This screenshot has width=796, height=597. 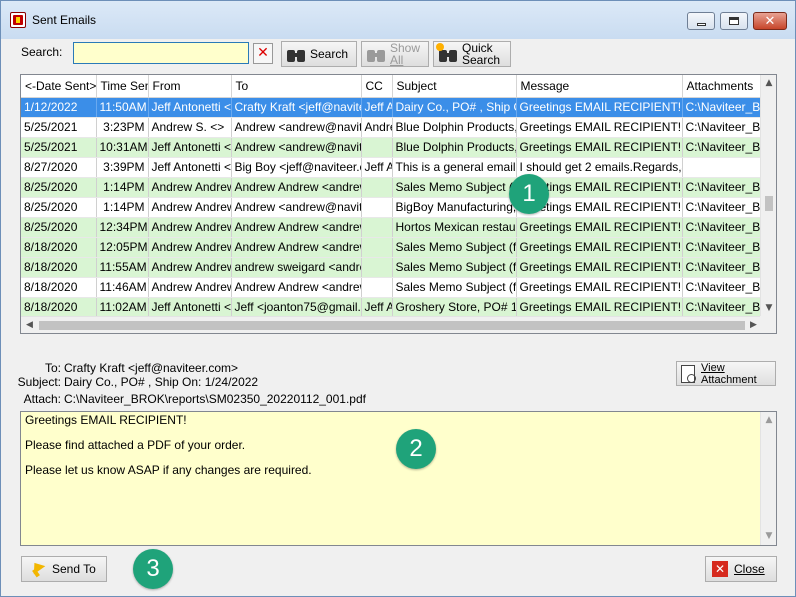 What do you see at coordinates (161, 53) in the screenshot?
I see `search-input` at bounding box center [161, 53].